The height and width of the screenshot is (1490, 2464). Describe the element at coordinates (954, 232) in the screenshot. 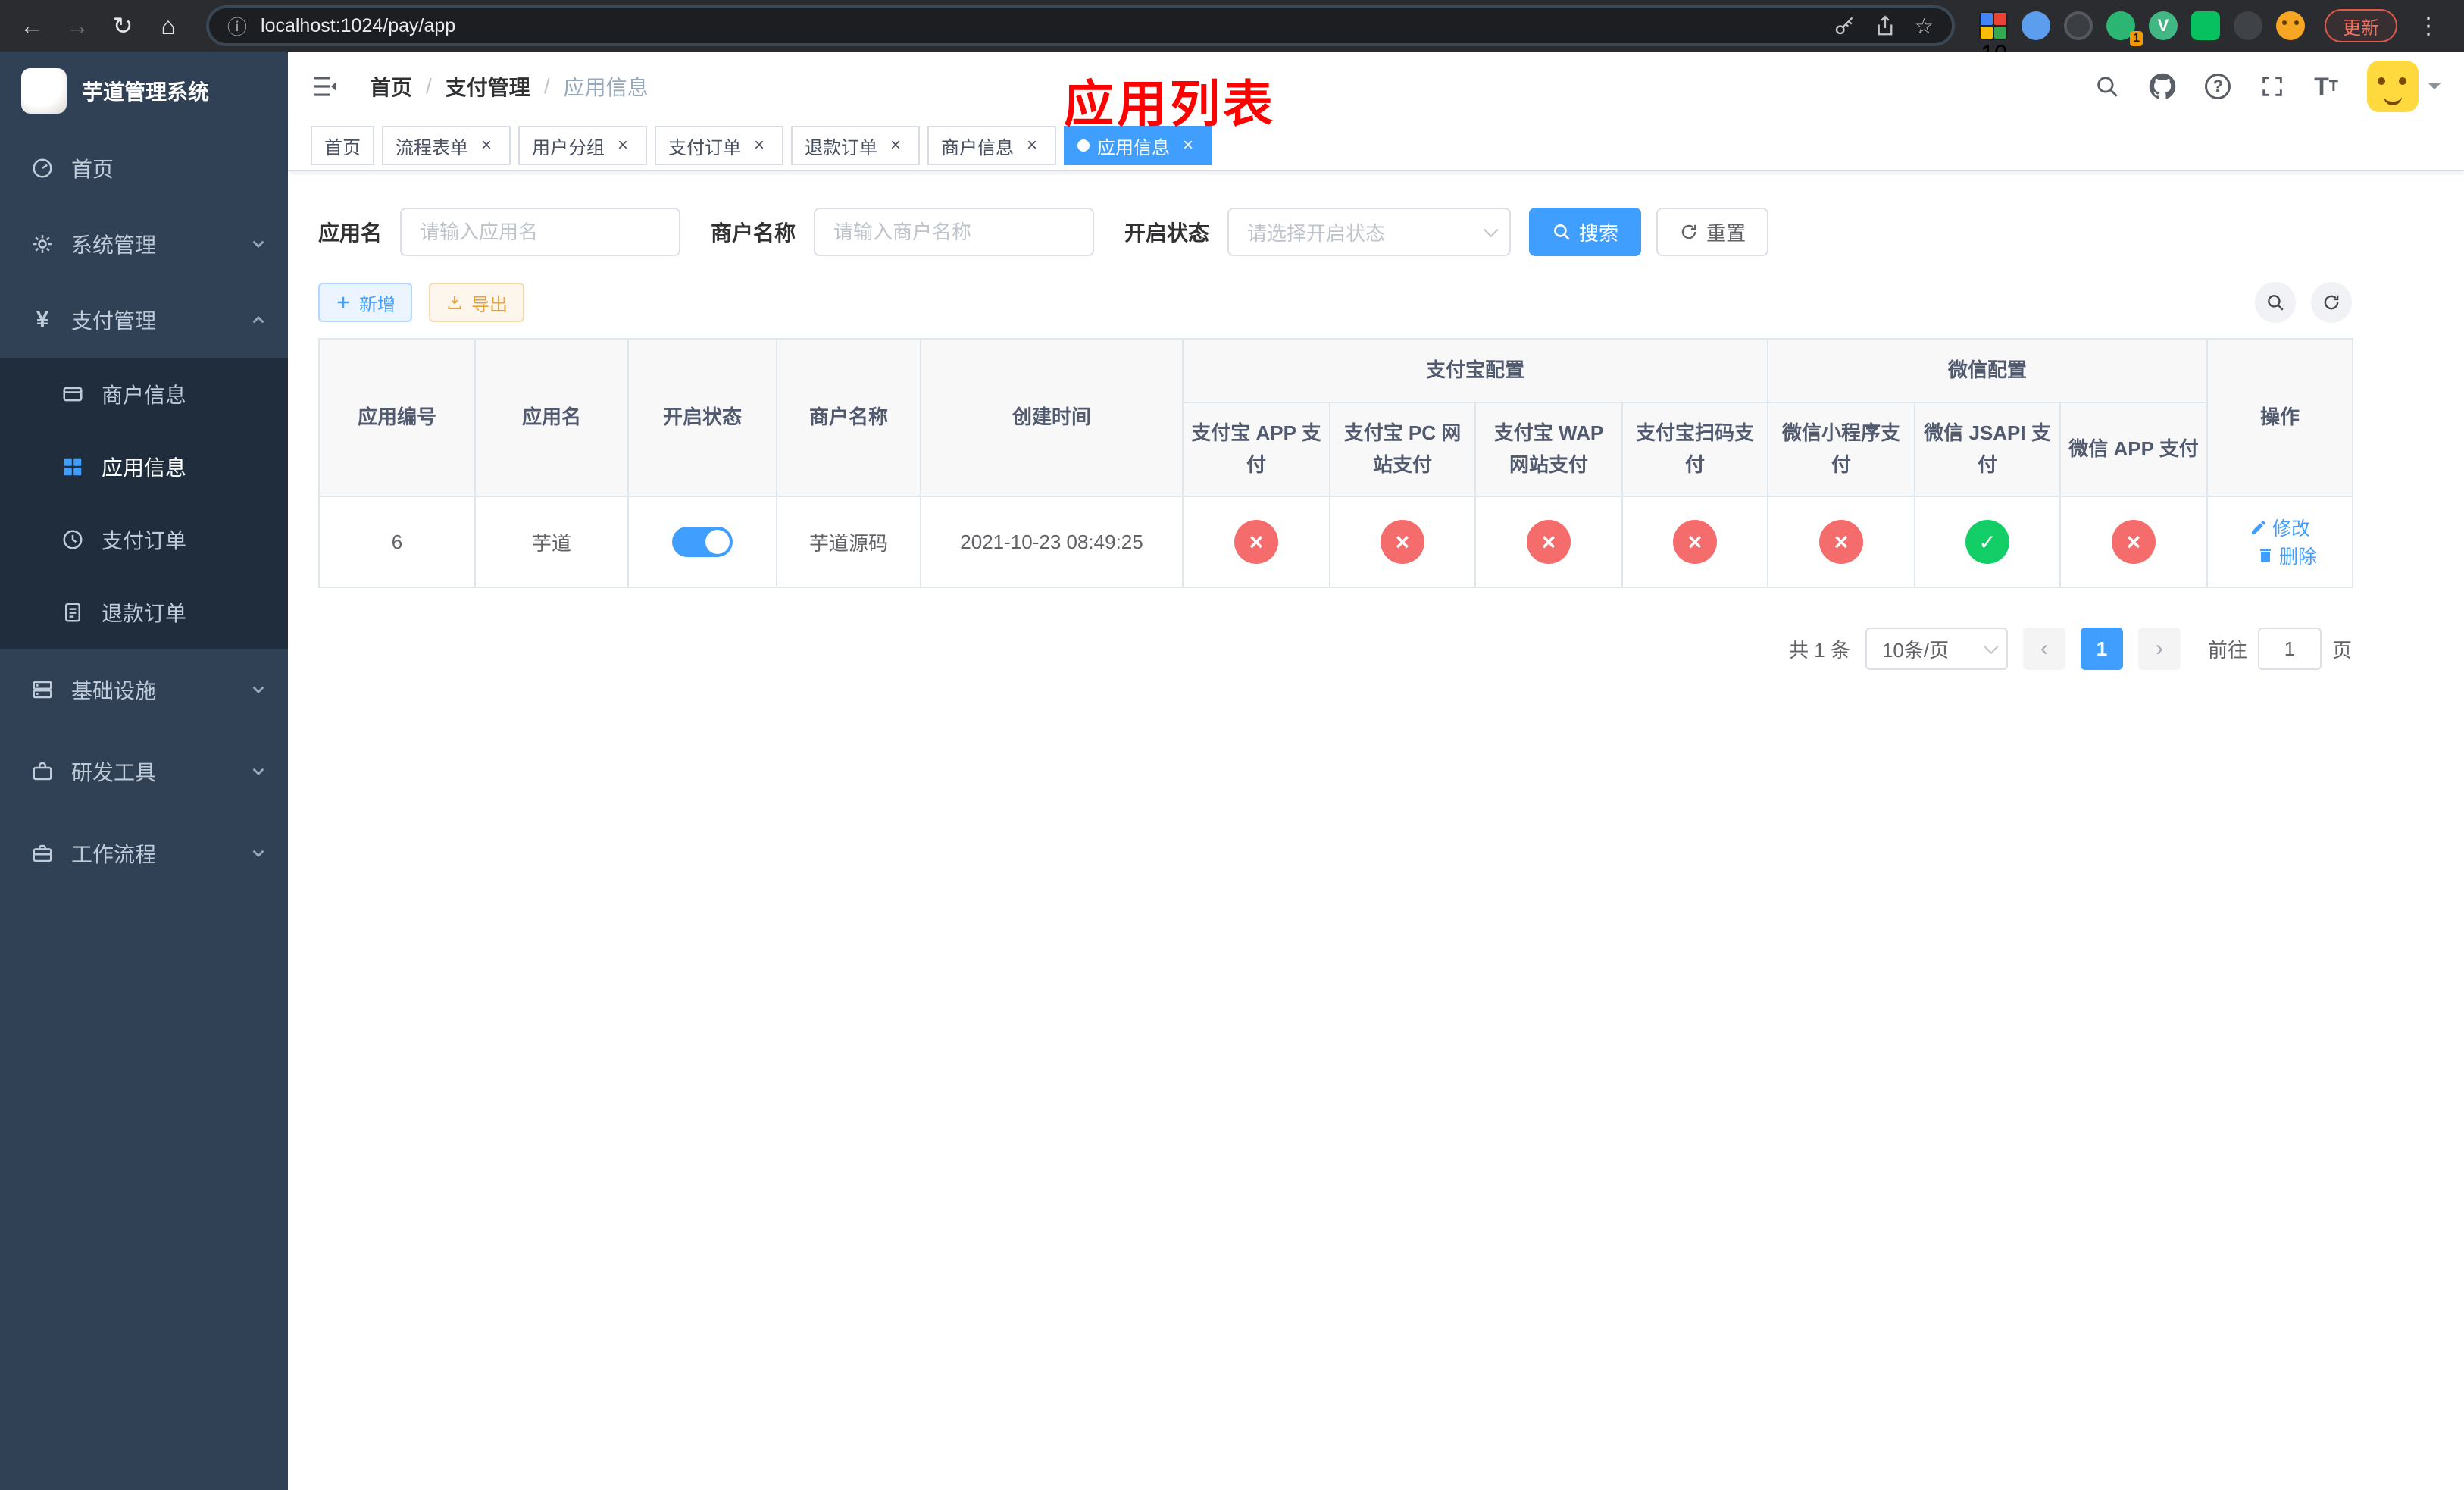

I see `merchant-name-input` at that location.